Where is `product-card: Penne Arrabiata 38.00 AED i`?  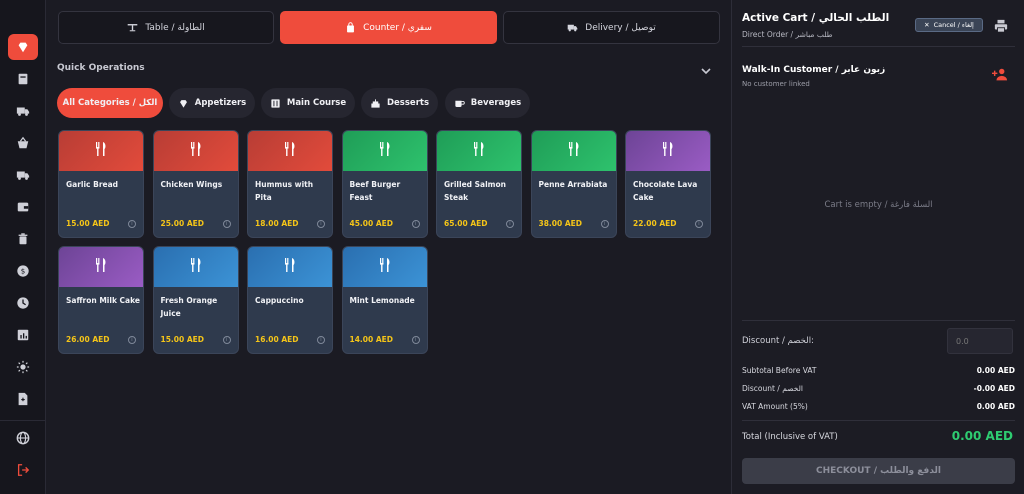
product-card: Penne Arrabiata 38.00 AED i is located at coordinates (573, 184).